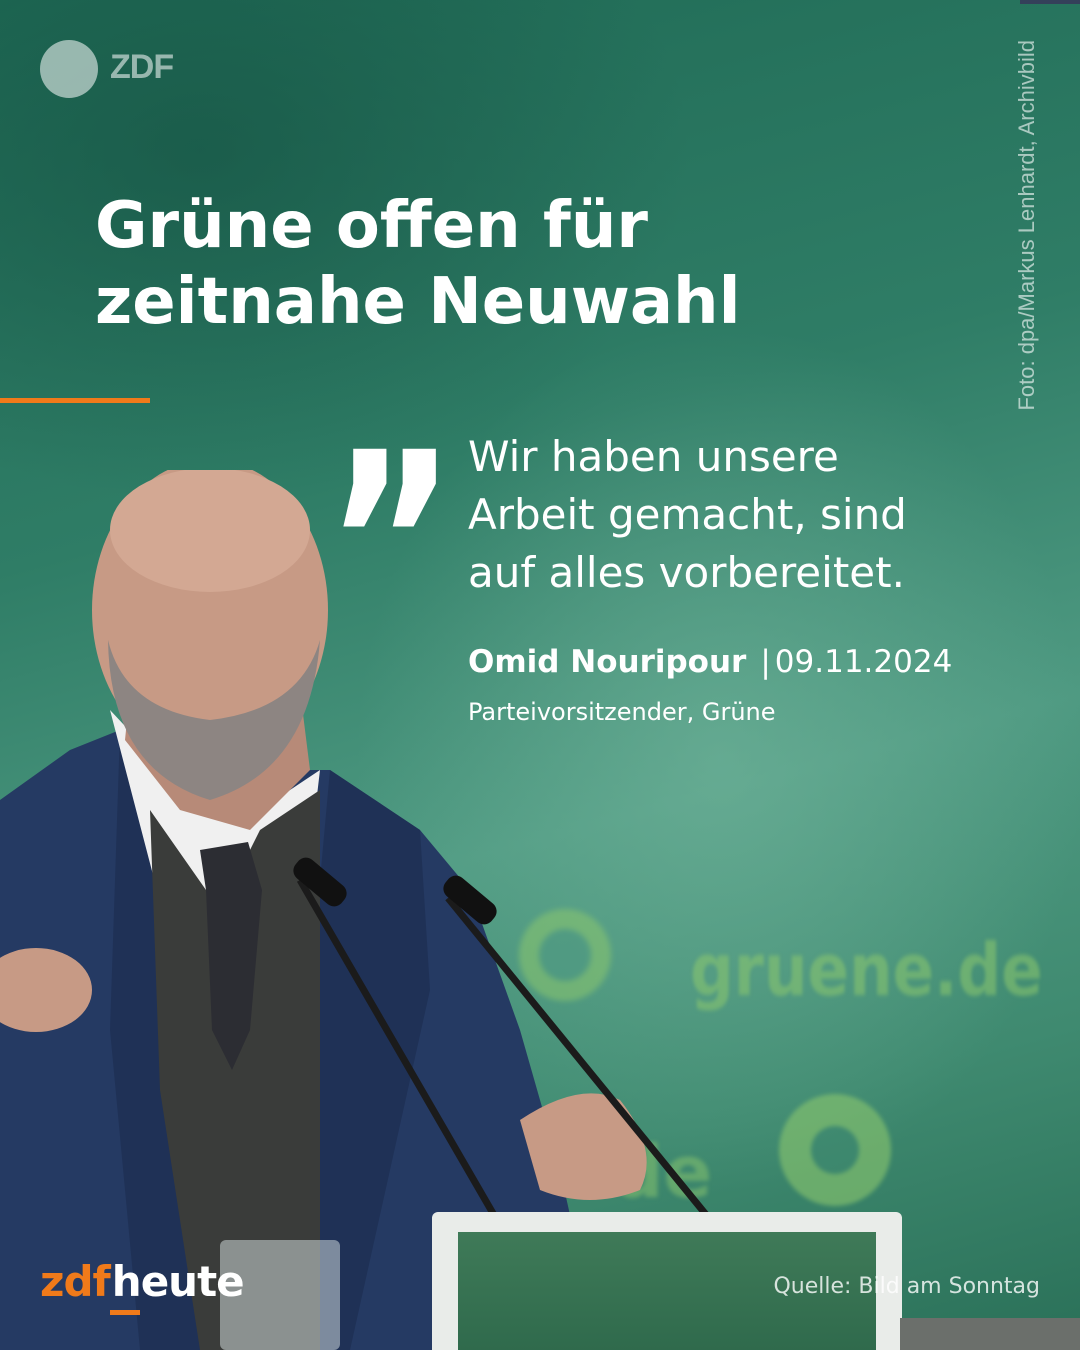 This screenshot has width=1080, height=1350. Describe the element at coordinates (687, 514) in the screenshot. I see `quote-line-2: Arbeit gemacht, sind` at that location.